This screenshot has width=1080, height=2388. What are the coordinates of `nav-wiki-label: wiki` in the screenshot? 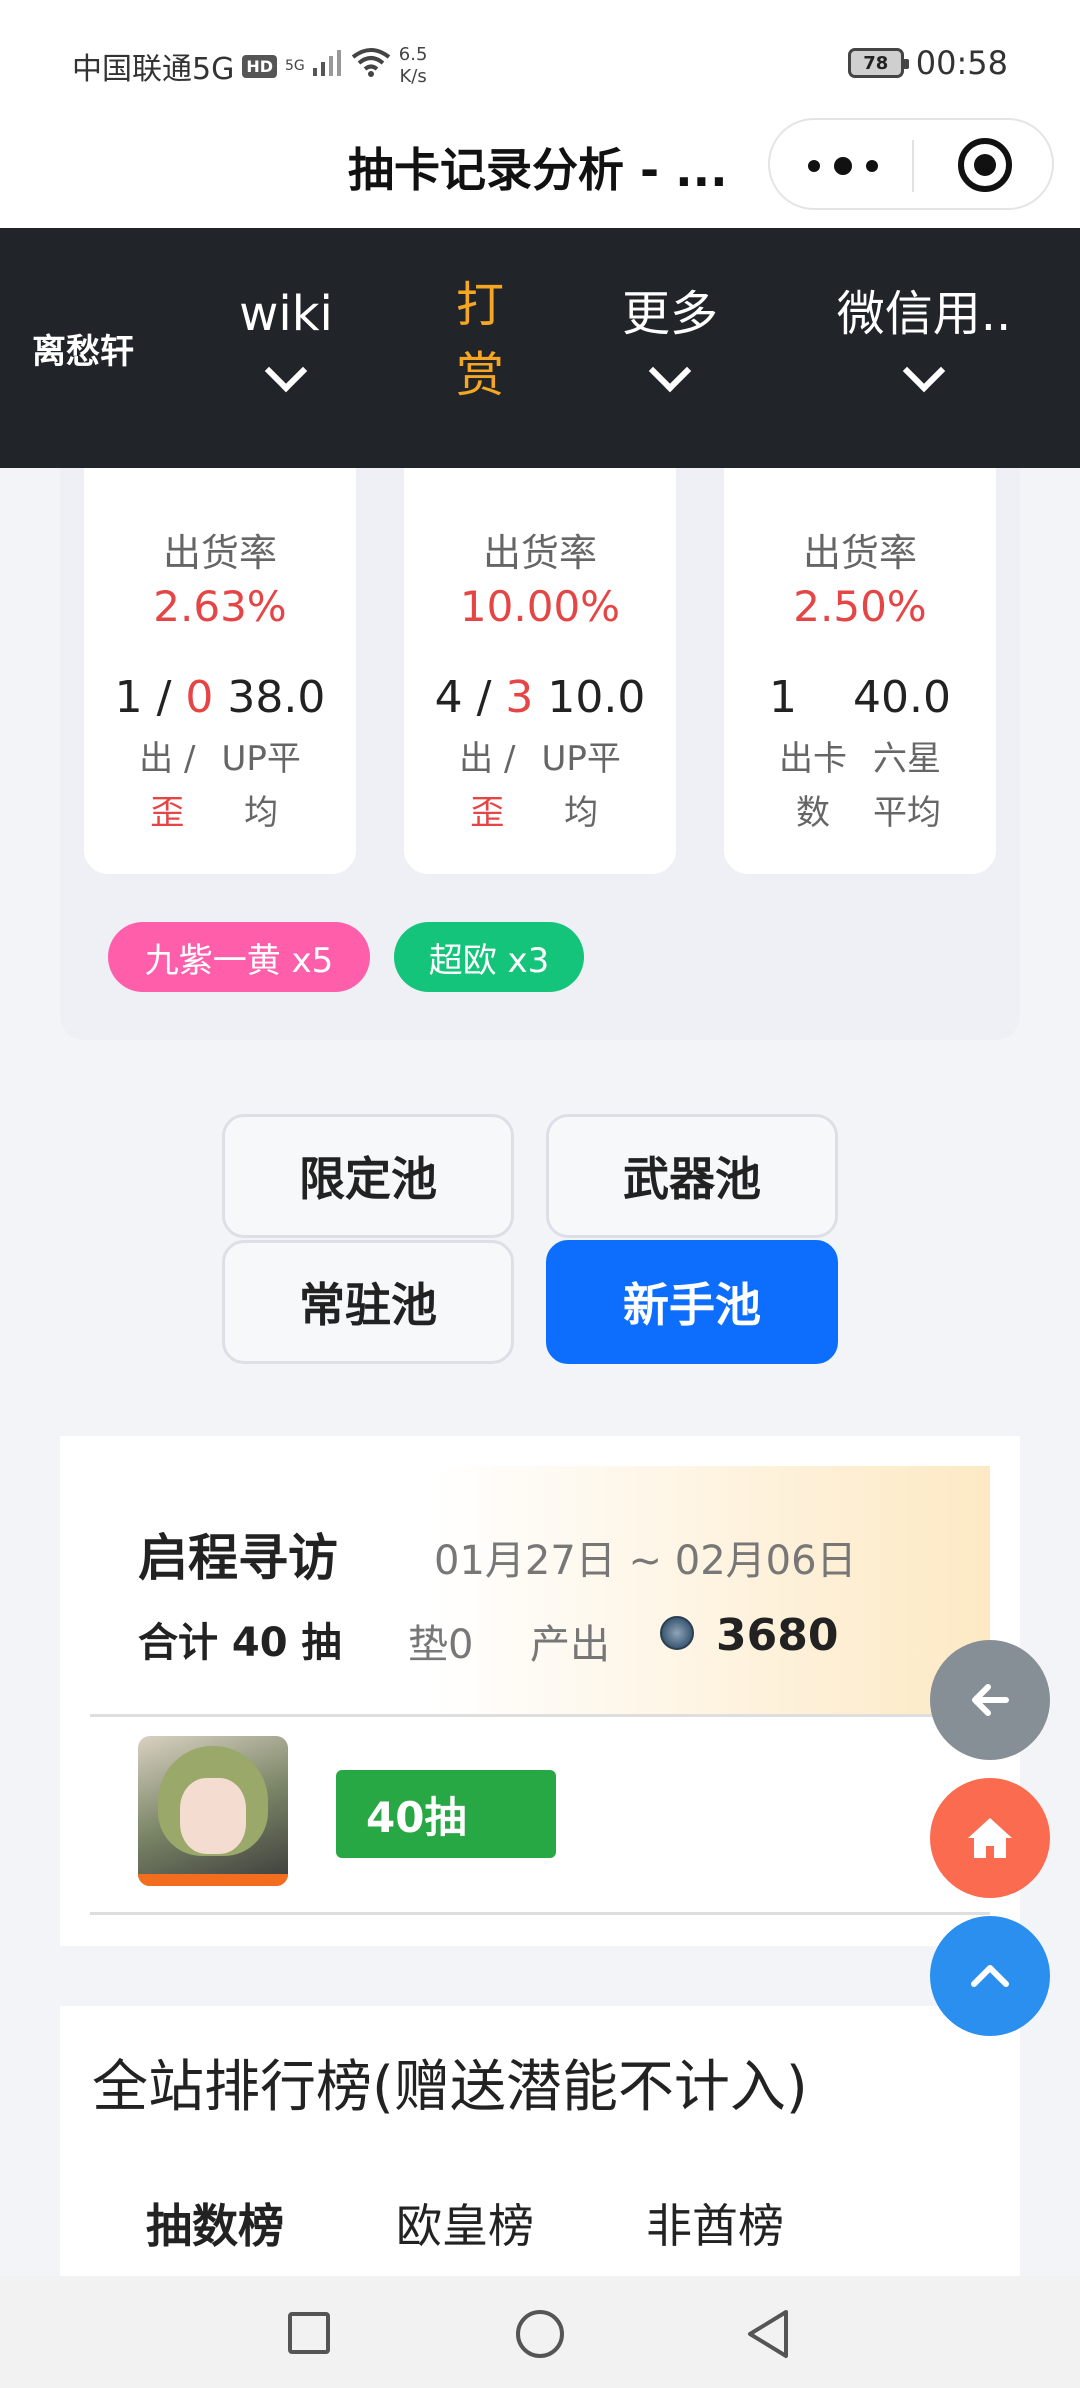 It's located at (286, 314).